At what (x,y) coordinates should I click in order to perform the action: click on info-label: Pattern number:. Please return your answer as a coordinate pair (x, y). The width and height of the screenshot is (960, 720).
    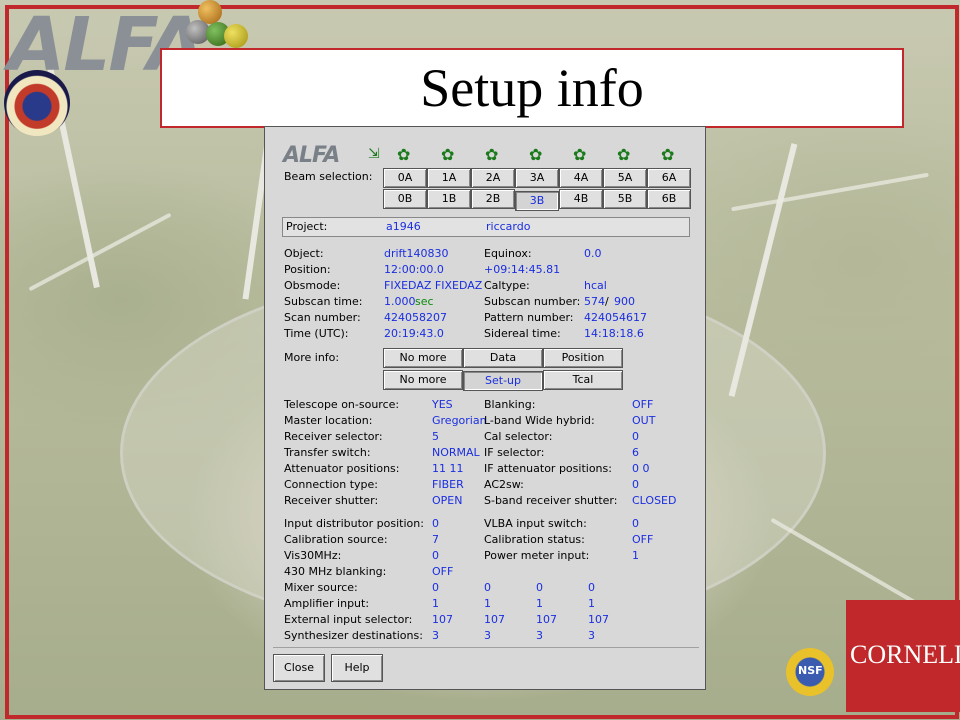
    Looking at the image, I should click on (529, 317).